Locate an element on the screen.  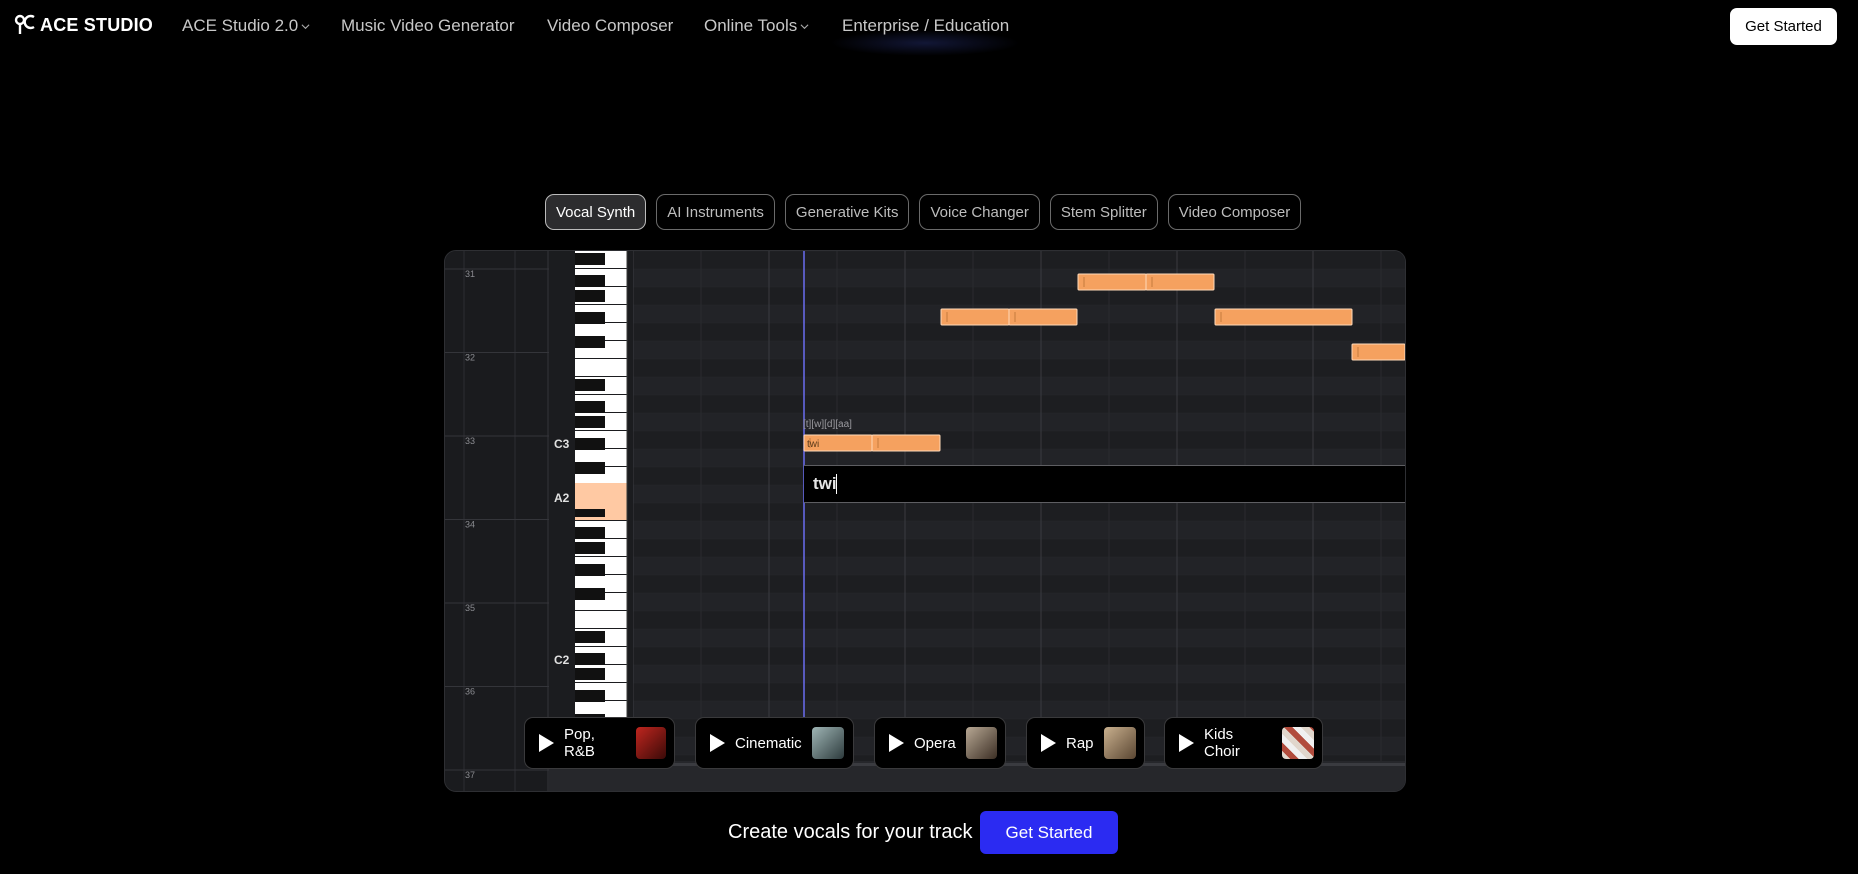
tab-video-composer: Video Composer is located at coordinates (1234, 212).